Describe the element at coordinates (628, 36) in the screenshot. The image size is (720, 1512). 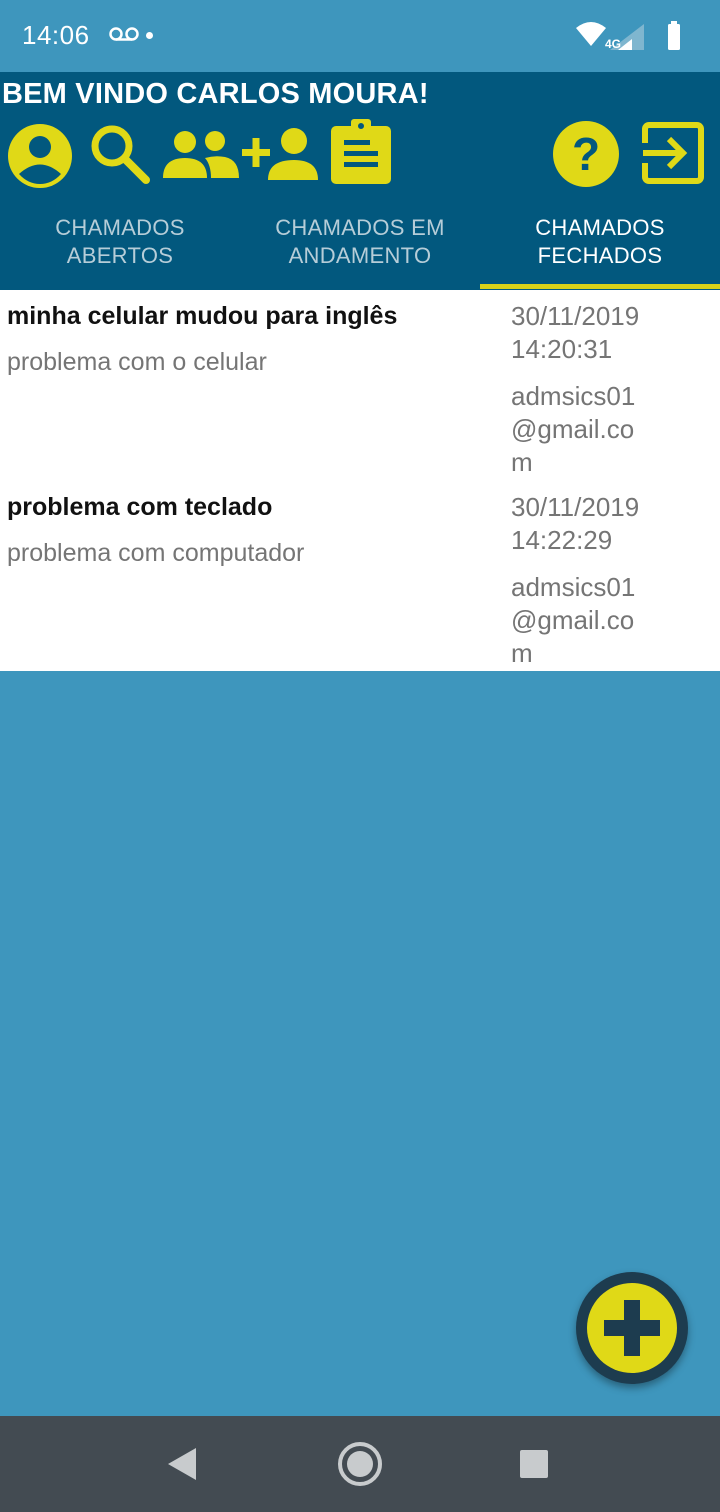
I see `status-icons: 4G` at that location.